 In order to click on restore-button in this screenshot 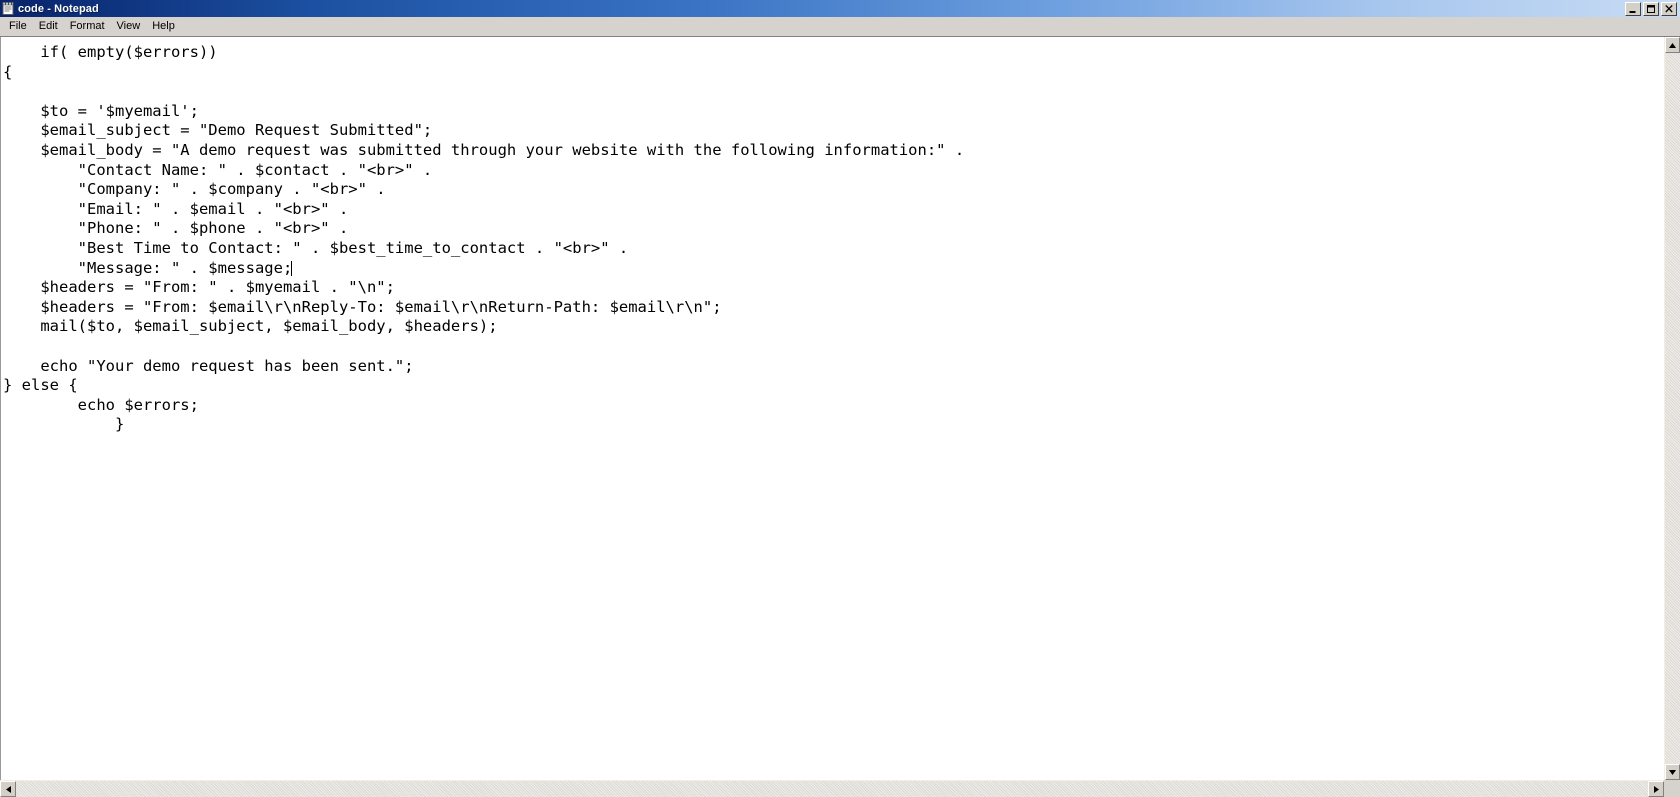, I will do `click(1651, 8)`.